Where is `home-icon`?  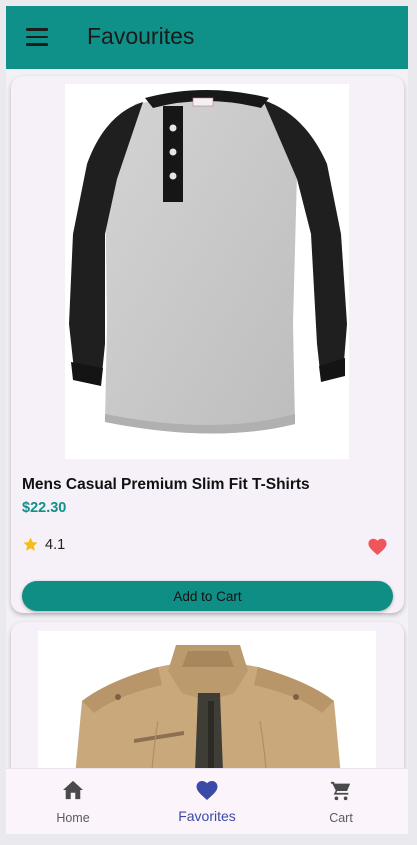 home-icon is located at coordinates (73, 790).